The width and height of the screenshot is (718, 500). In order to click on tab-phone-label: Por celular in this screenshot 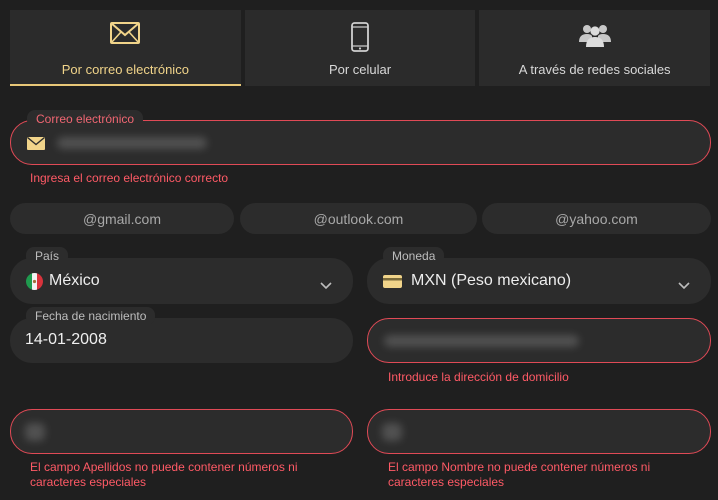, I will do `click(360, 69)`.